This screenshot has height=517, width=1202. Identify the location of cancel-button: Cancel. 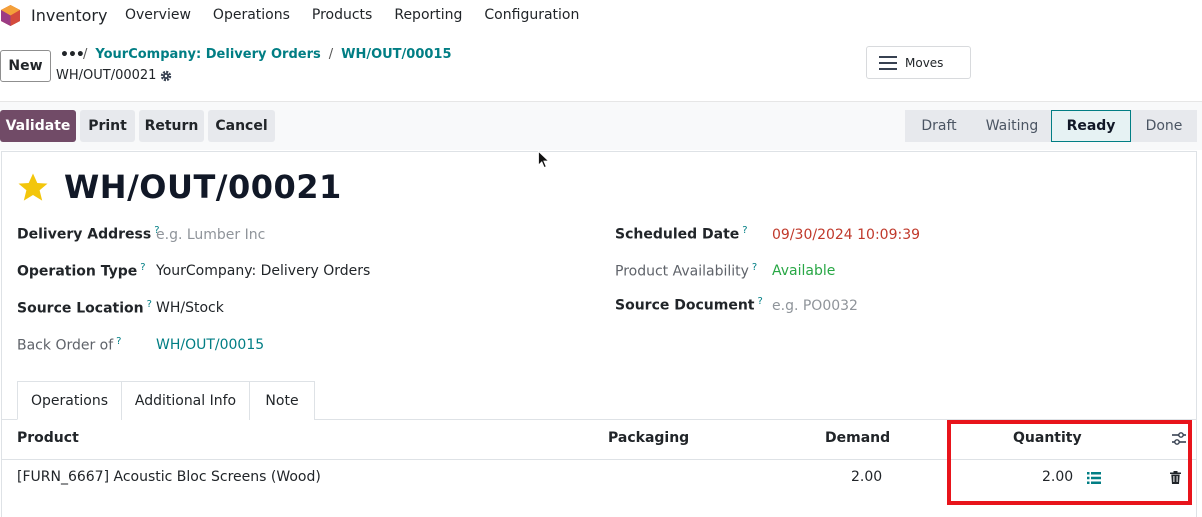
(241, 126).